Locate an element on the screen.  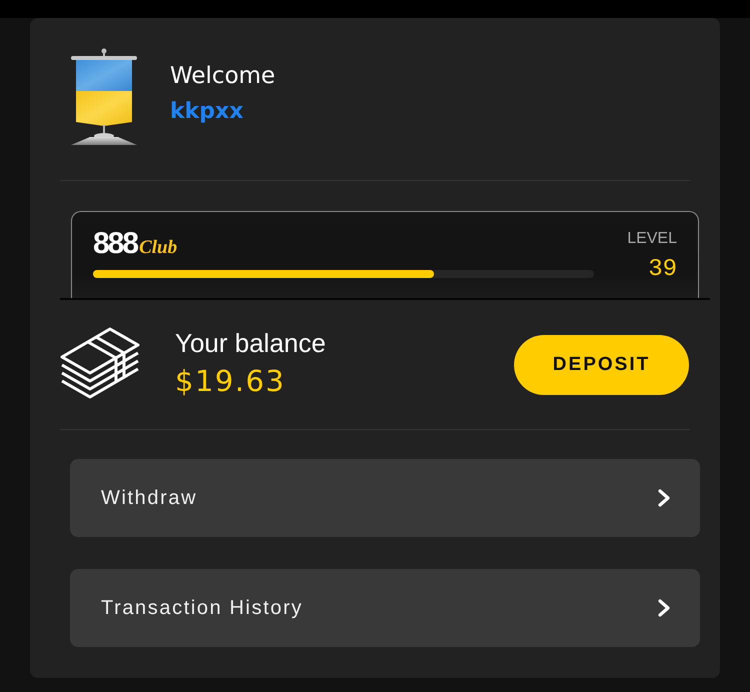
balance-label: Your balance is located at coordinates (250, 343).